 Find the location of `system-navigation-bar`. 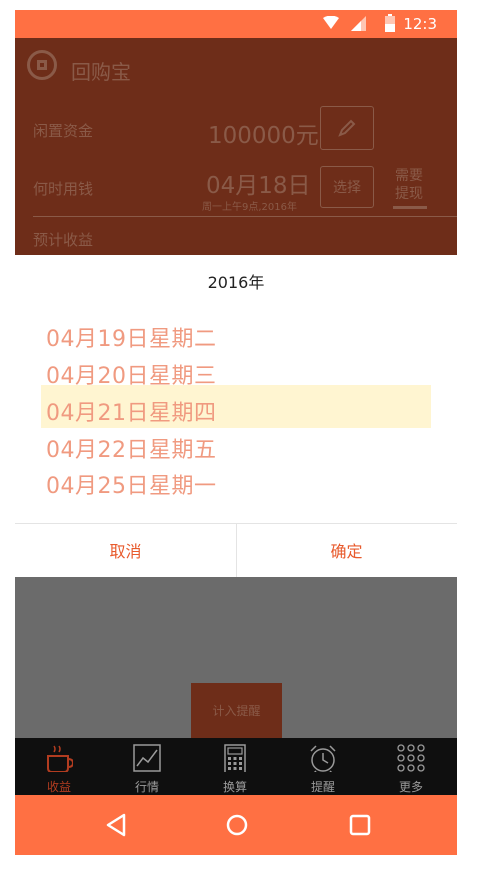

system-navigation-bar is located at coordinates (236, 825).